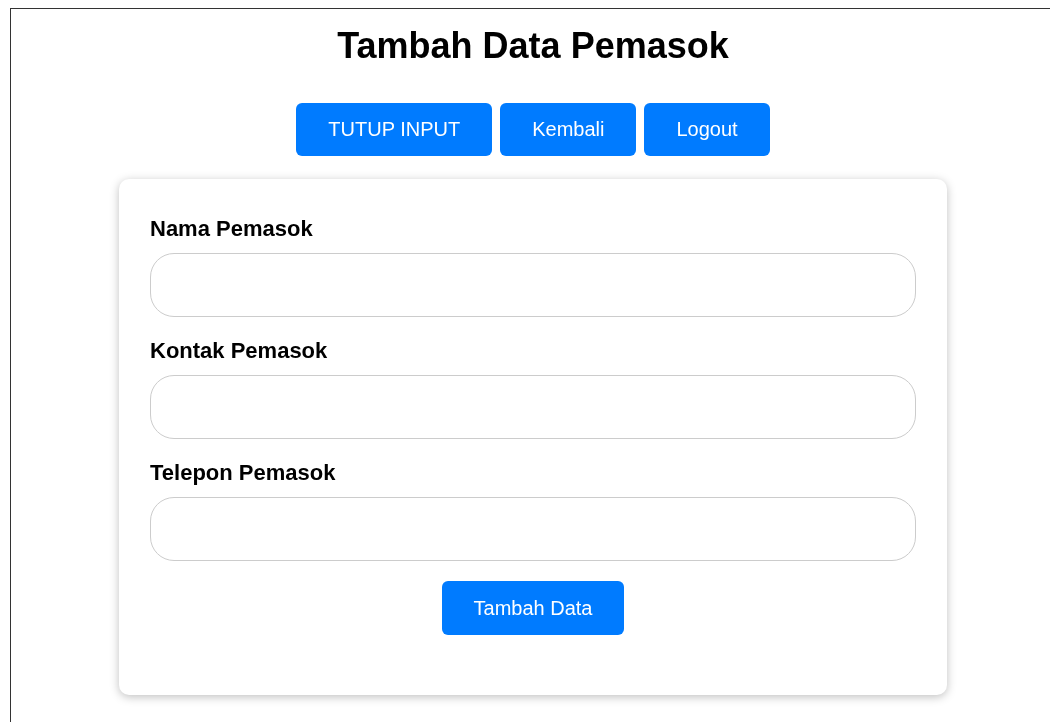  What do you see at coordinates (243, 473) in the screenshot?
I see `field-label: Telepon Pemasok` at bounding box center [243, 473].